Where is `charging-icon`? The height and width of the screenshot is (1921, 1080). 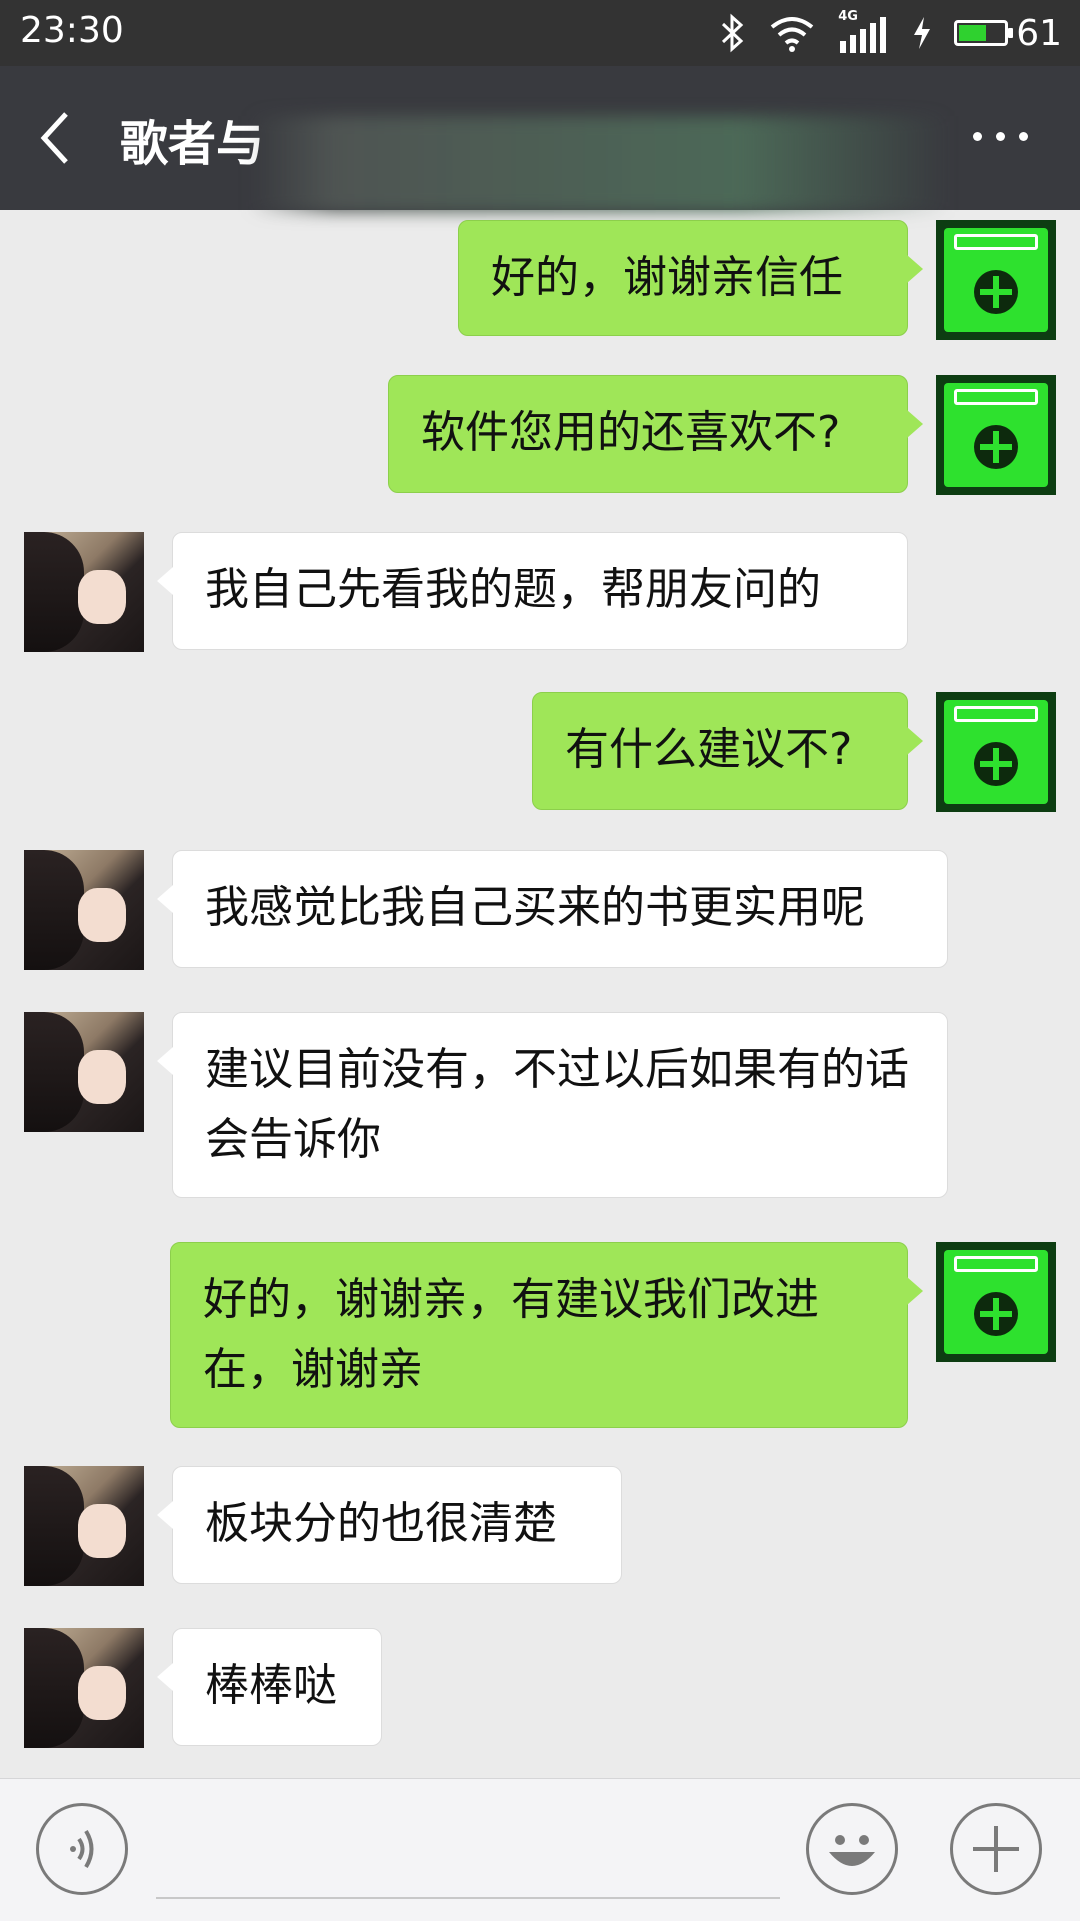 charging-icon is located at coordinates (922, 33).